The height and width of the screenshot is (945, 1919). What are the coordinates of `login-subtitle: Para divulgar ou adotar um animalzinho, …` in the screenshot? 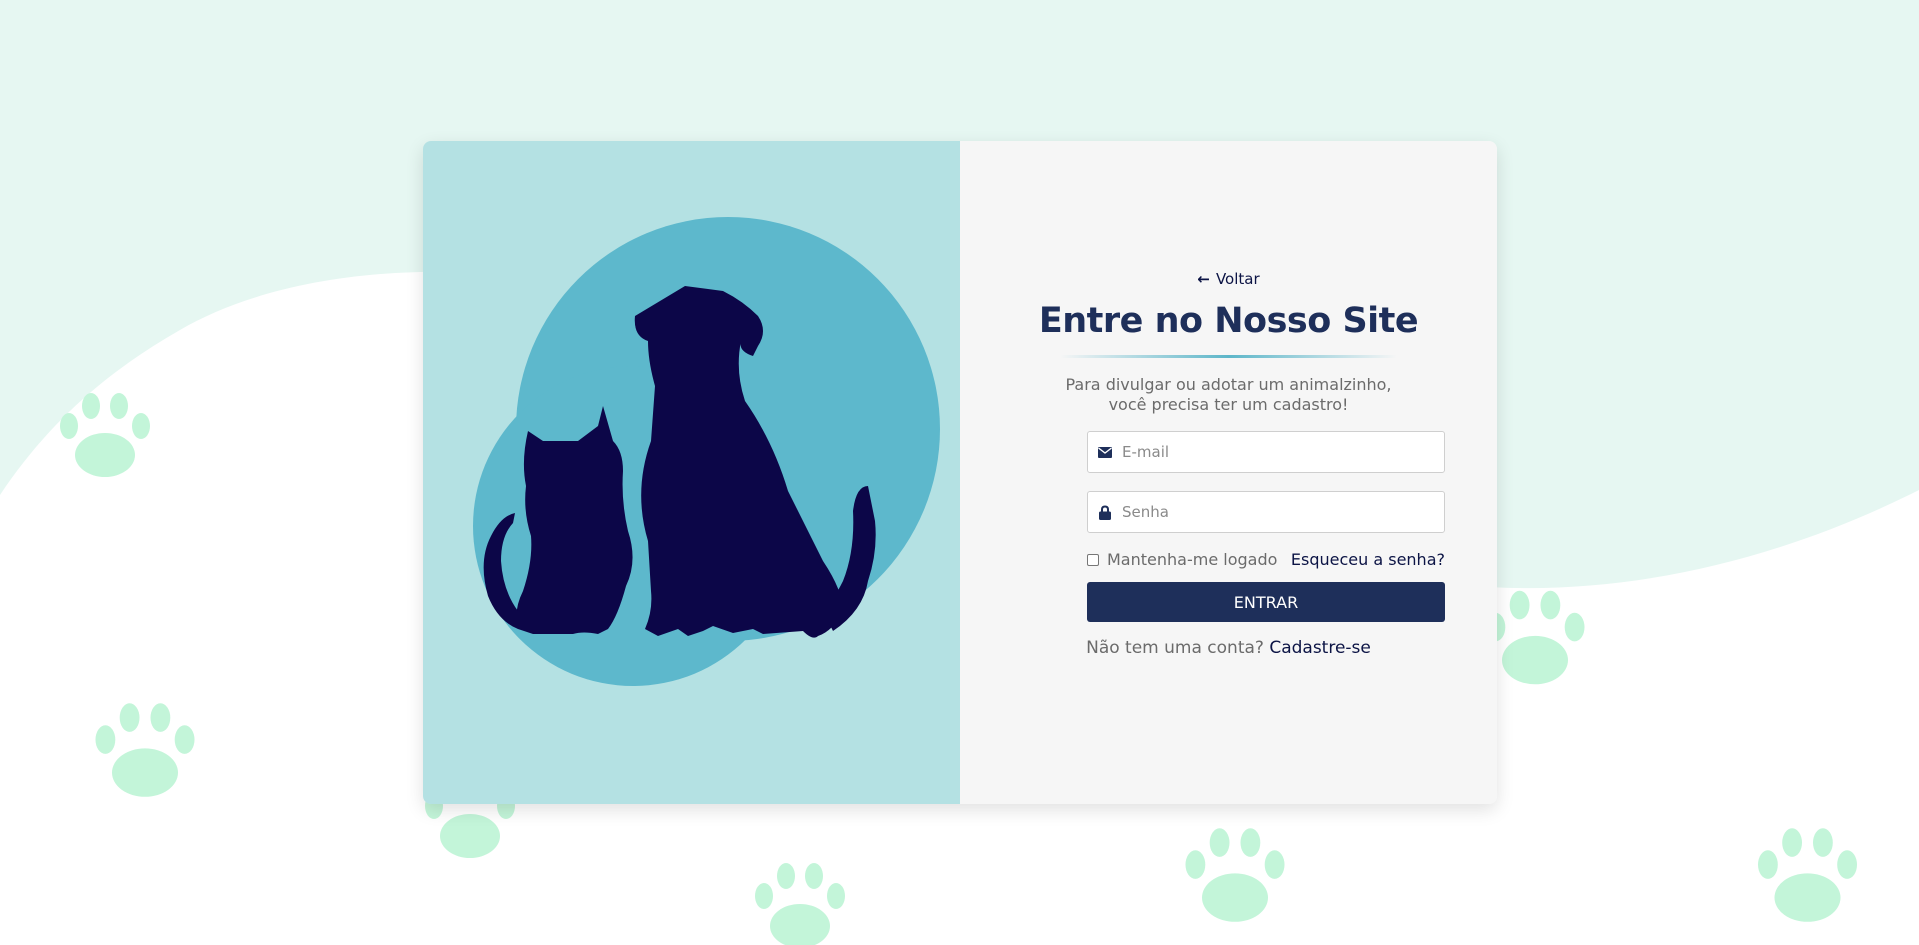 It's located at (1228, 395).